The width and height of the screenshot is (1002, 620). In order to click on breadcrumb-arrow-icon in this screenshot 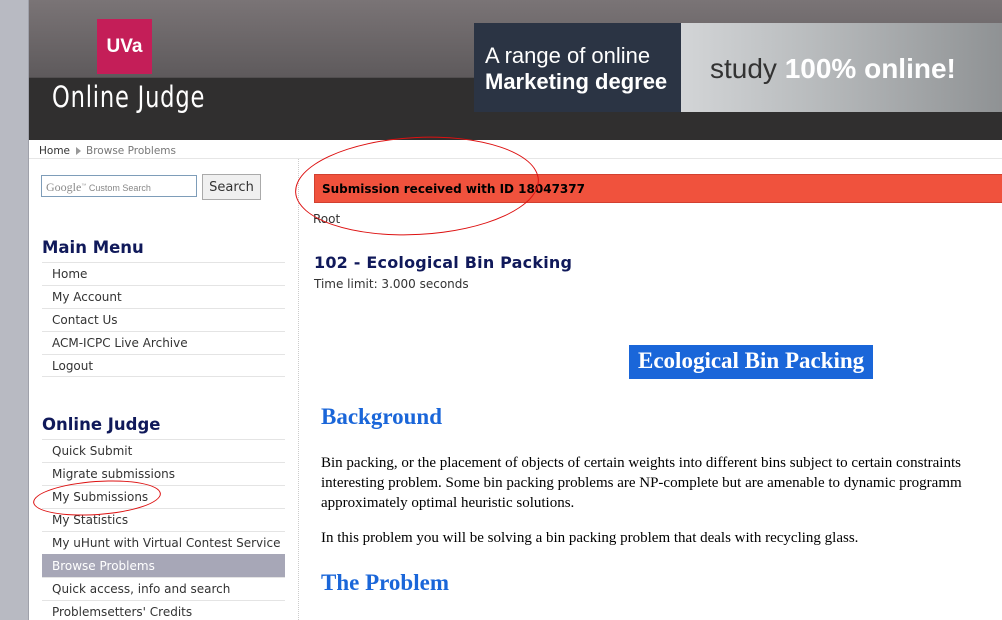, I will do `click(79, 151)`.